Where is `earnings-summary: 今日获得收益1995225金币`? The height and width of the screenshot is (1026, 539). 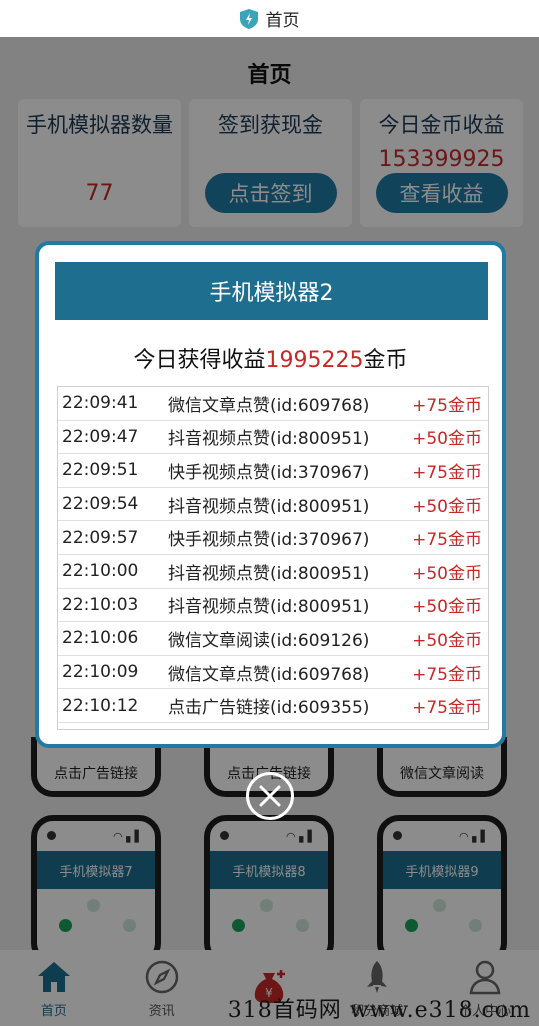
earnings-summary: 今日获得收益1995225金币 is located at coordinates (270, 358).